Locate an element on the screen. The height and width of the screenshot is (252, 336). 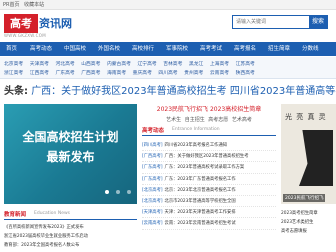
side-list: 2023高考招生简章 2023艺术类招生 高考志愿填报 is located at coordinates (308, 222).